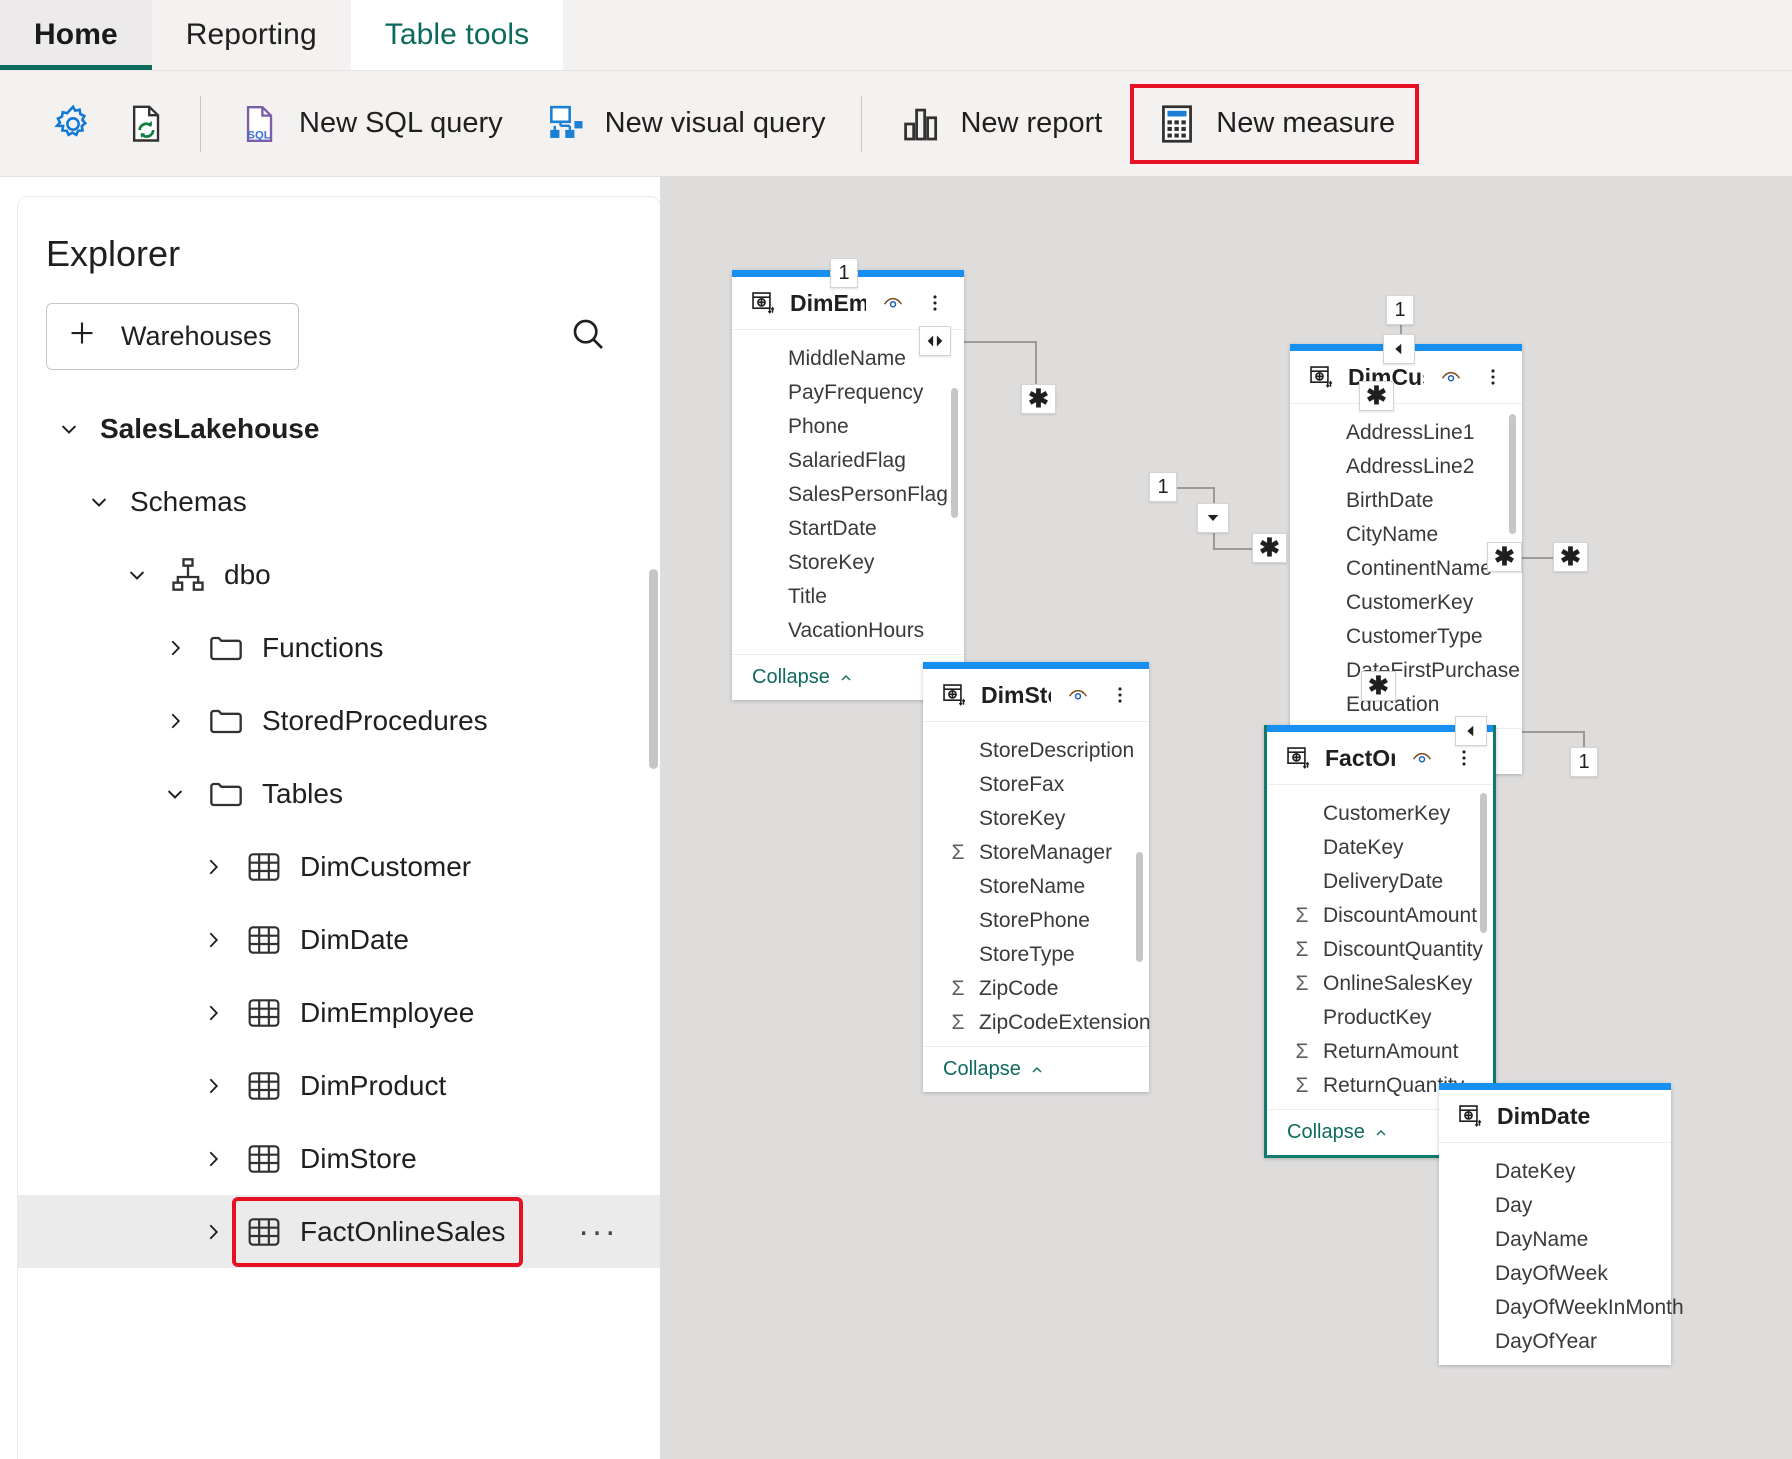  Describe the element at coordinates (339, 647) in the screenshot. I see `tree-item-functions: Functions` at that location.